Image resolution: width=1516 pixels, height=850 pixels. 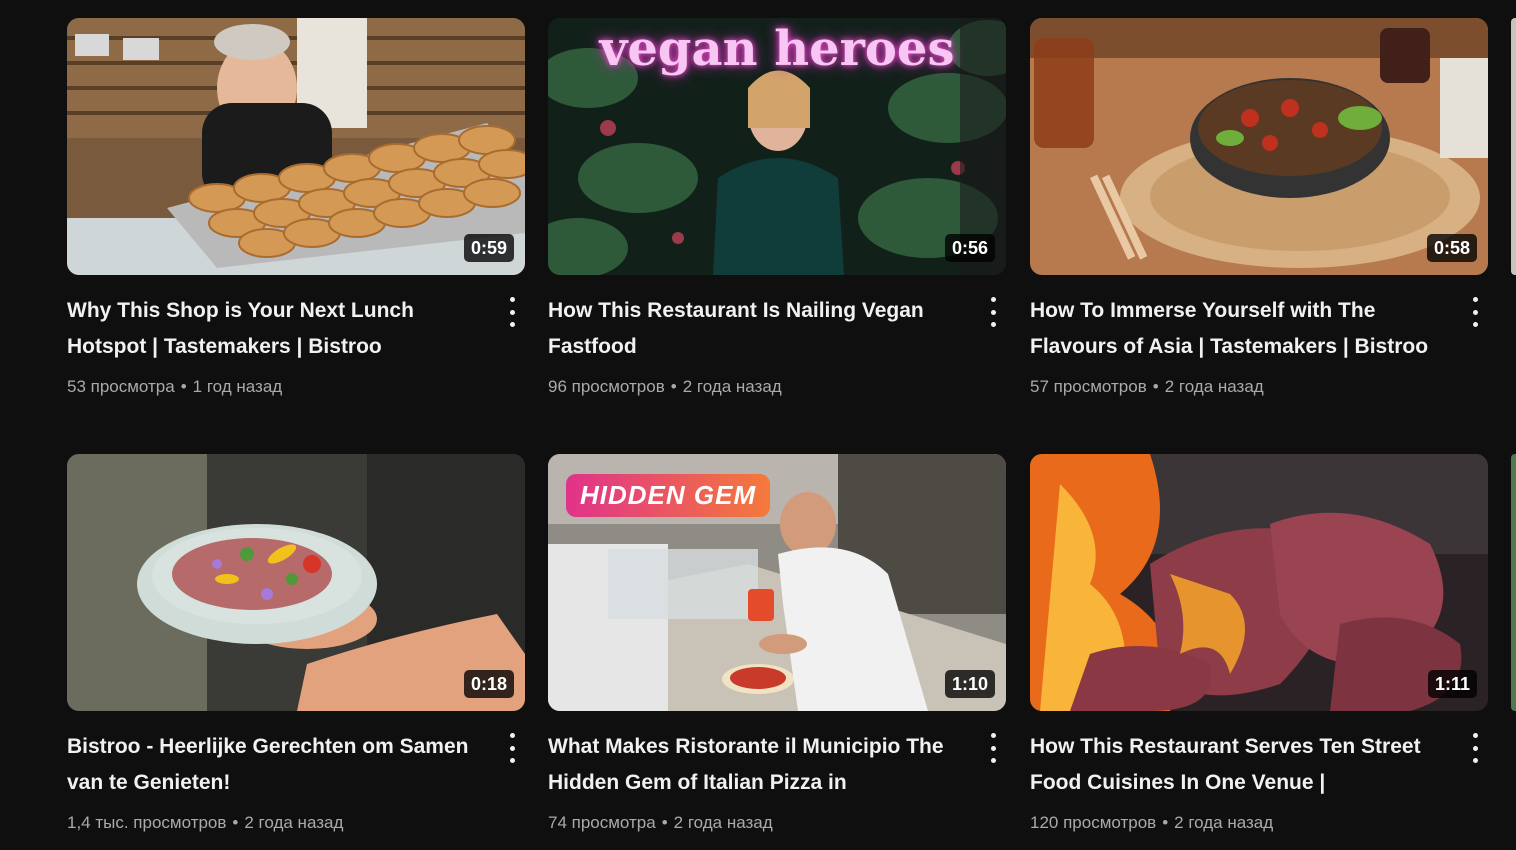 I want to click on plated-dish-thumbnail, so click(x=296, y=582).